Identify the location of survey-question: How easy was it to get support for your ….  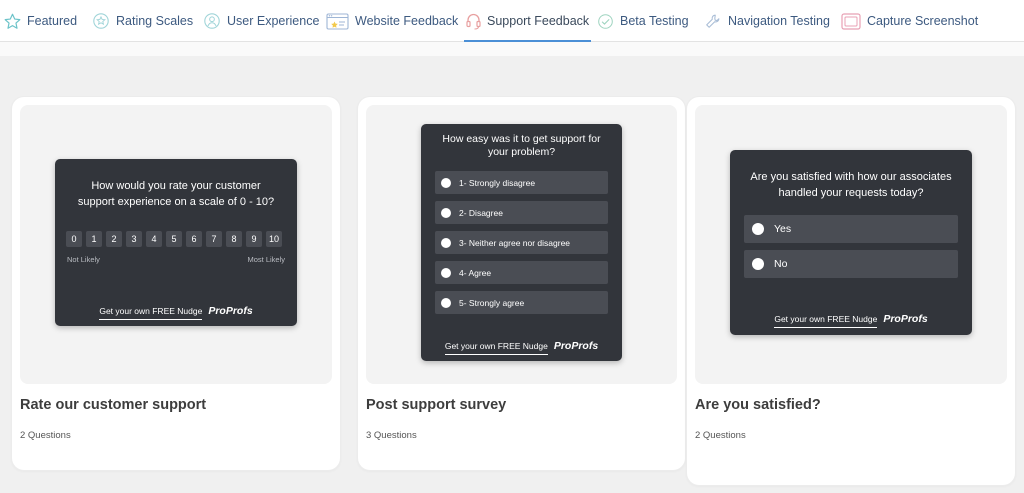
(521, 145).